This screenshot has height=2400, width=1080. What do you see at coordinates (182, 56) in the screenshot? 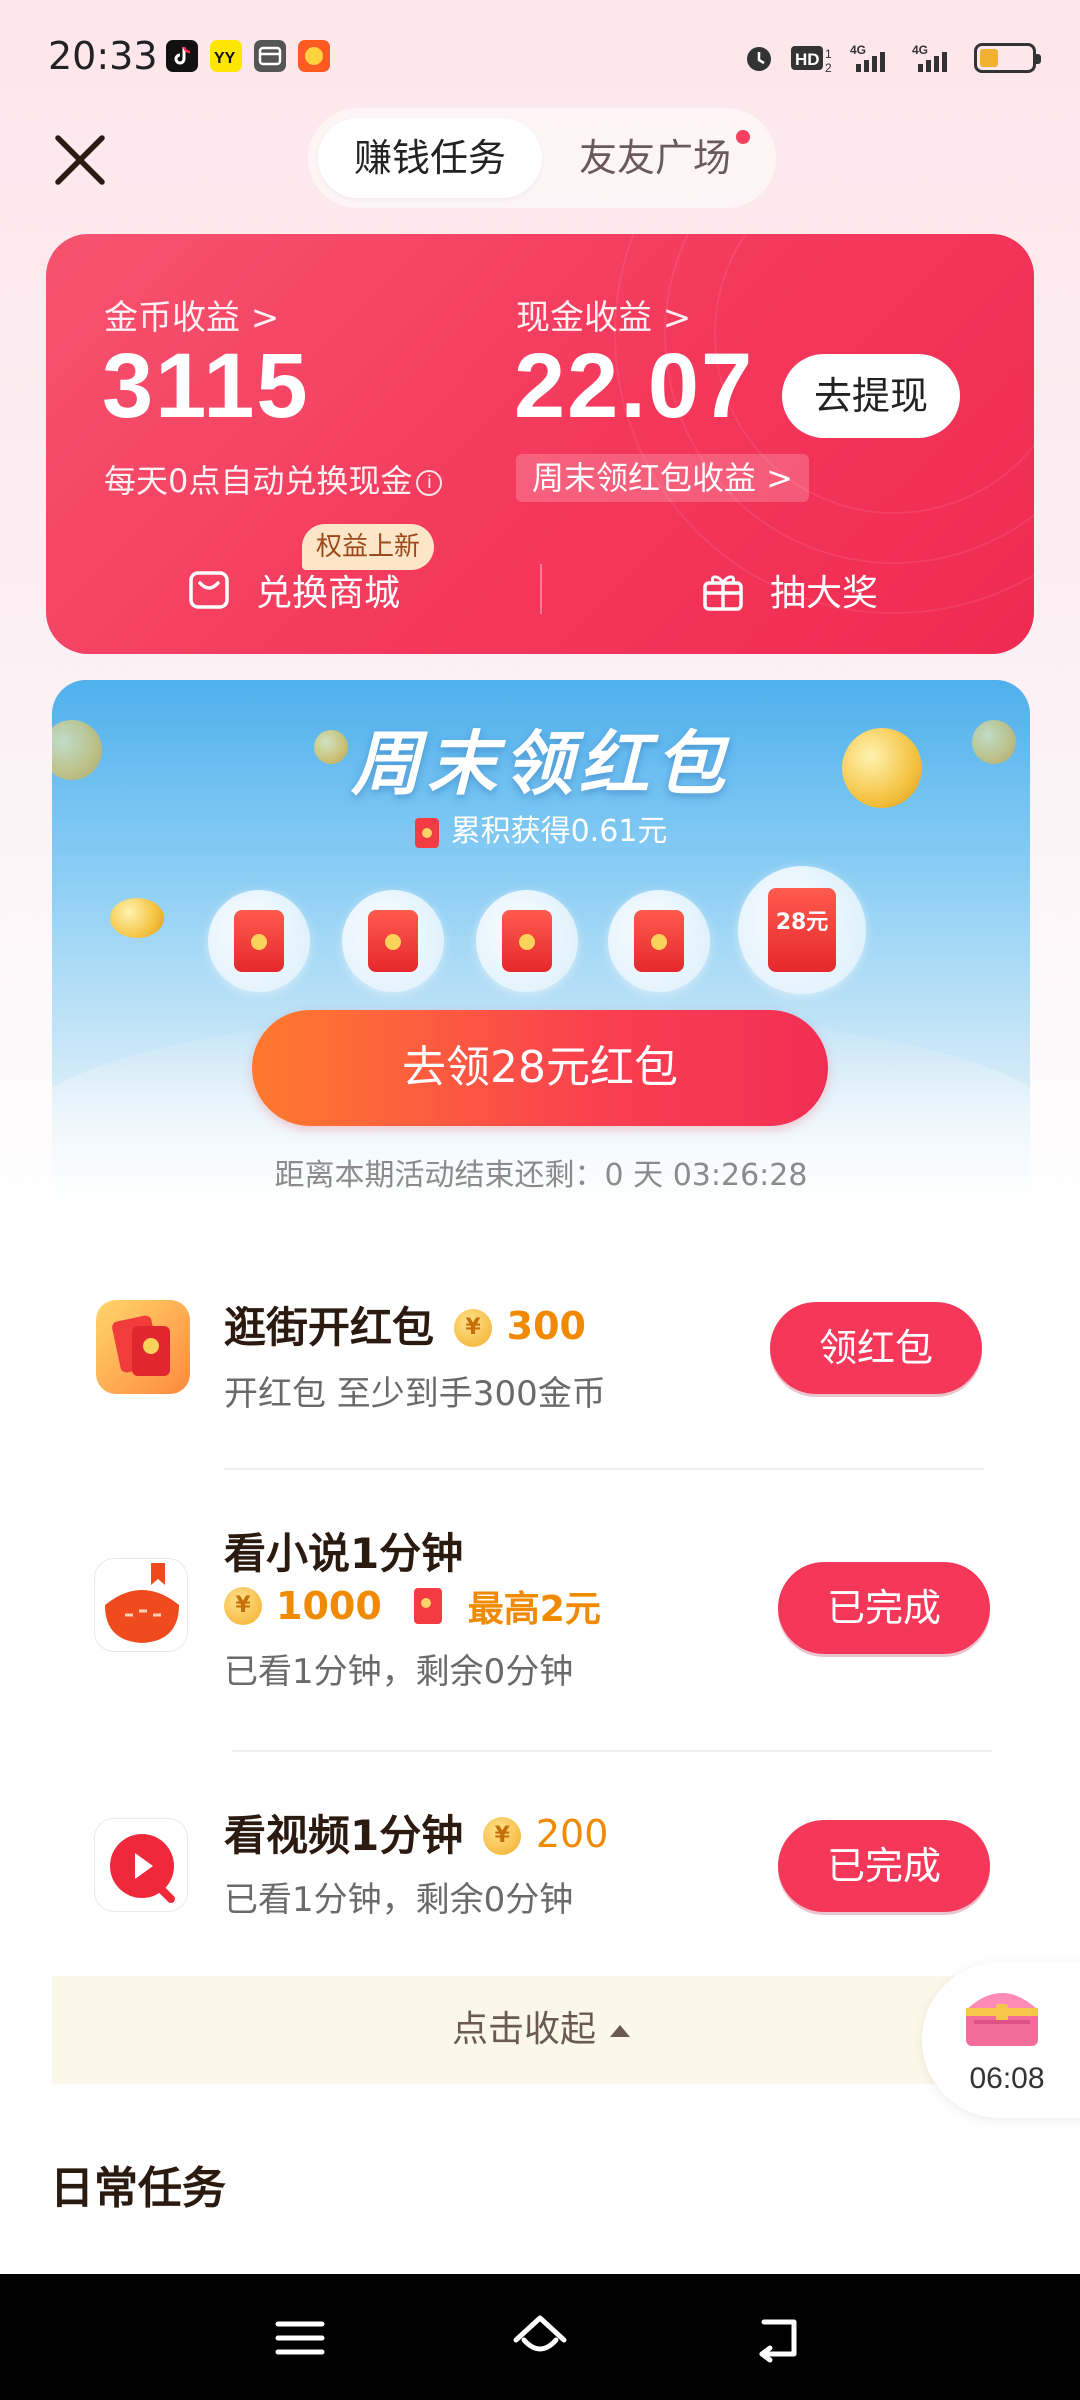
I see `tiktok-icon` at bounding box center [182, 56].